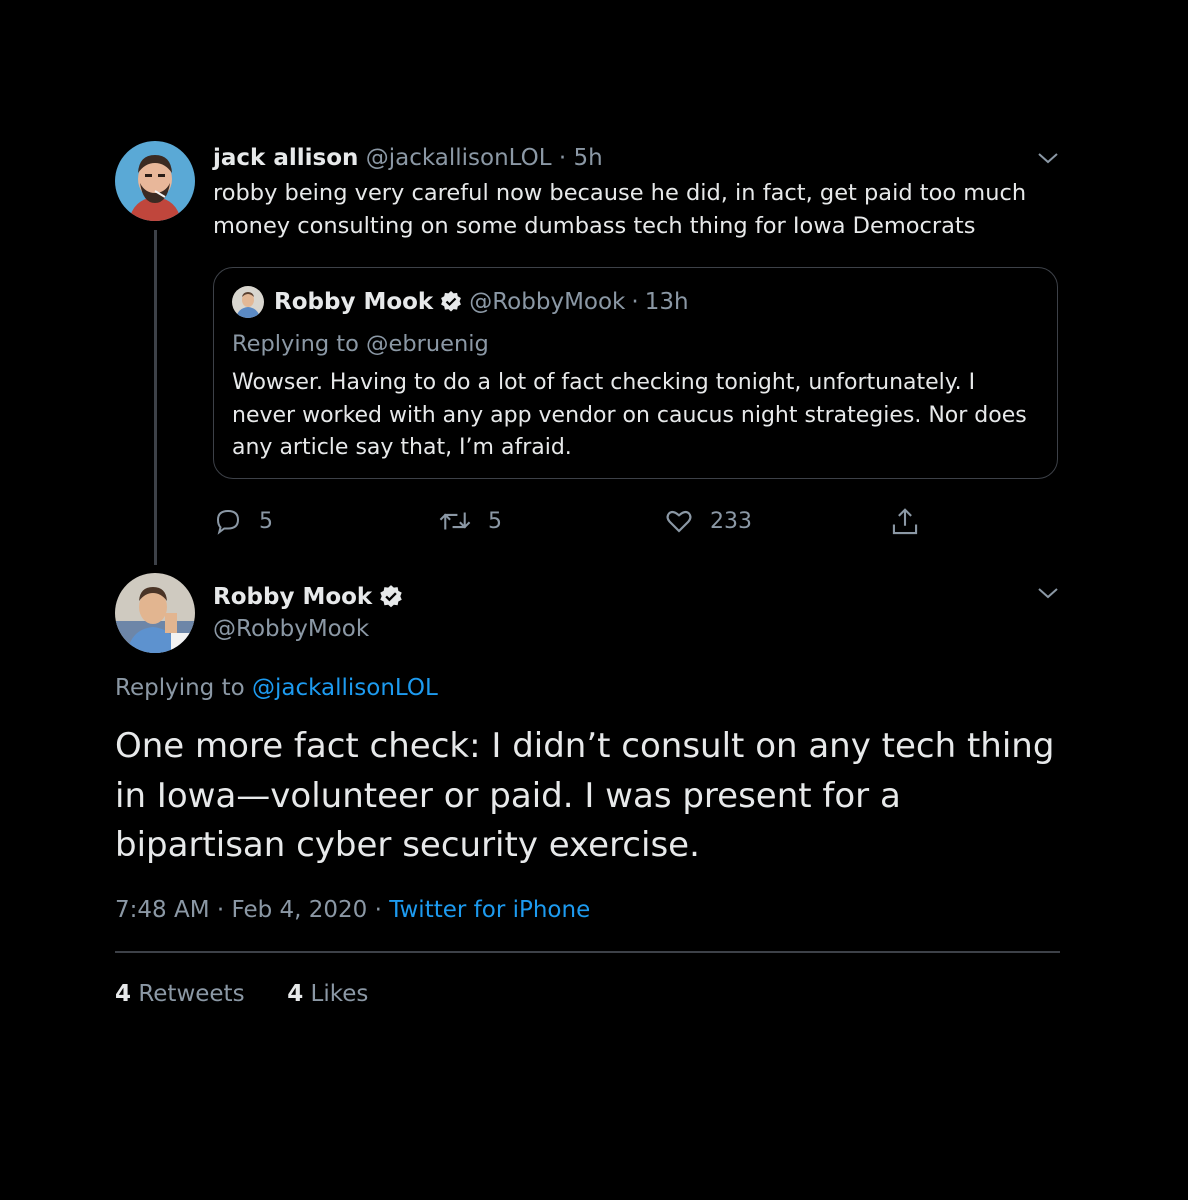 This screenshot has height=1200, width=1188. Describe the element at coordinates (266, 521) in the screenshot. I see `reply-count: 5` at that location.